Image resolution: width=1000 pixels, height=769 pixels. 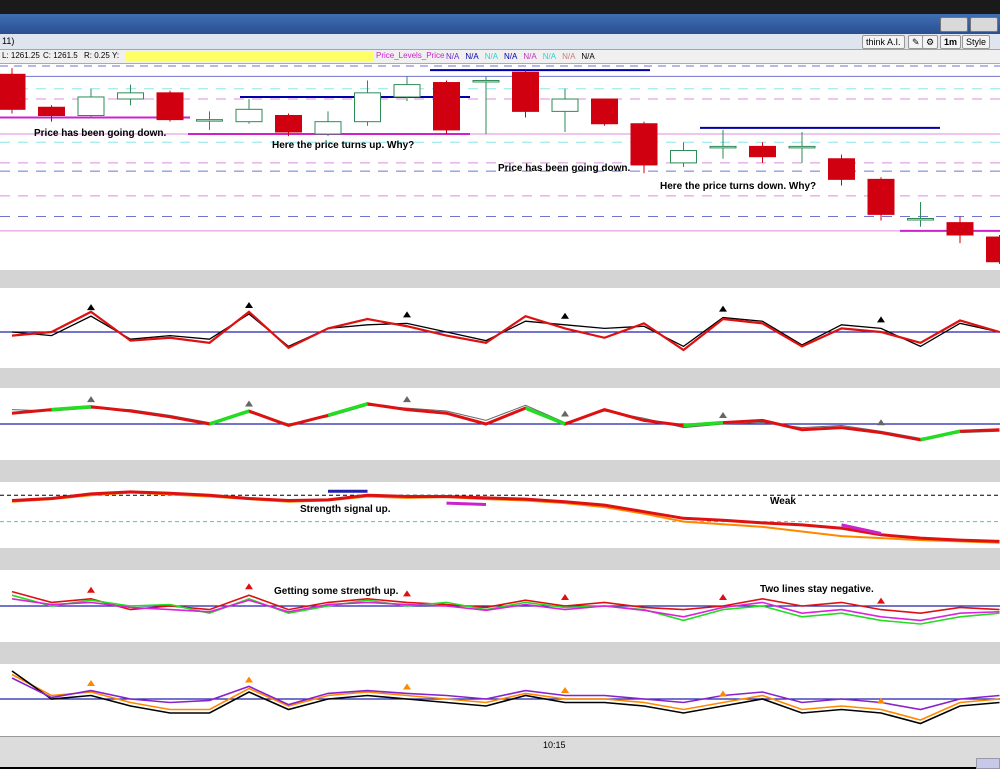 I want to click on y-label: Y:, so click(x=115, y=55).